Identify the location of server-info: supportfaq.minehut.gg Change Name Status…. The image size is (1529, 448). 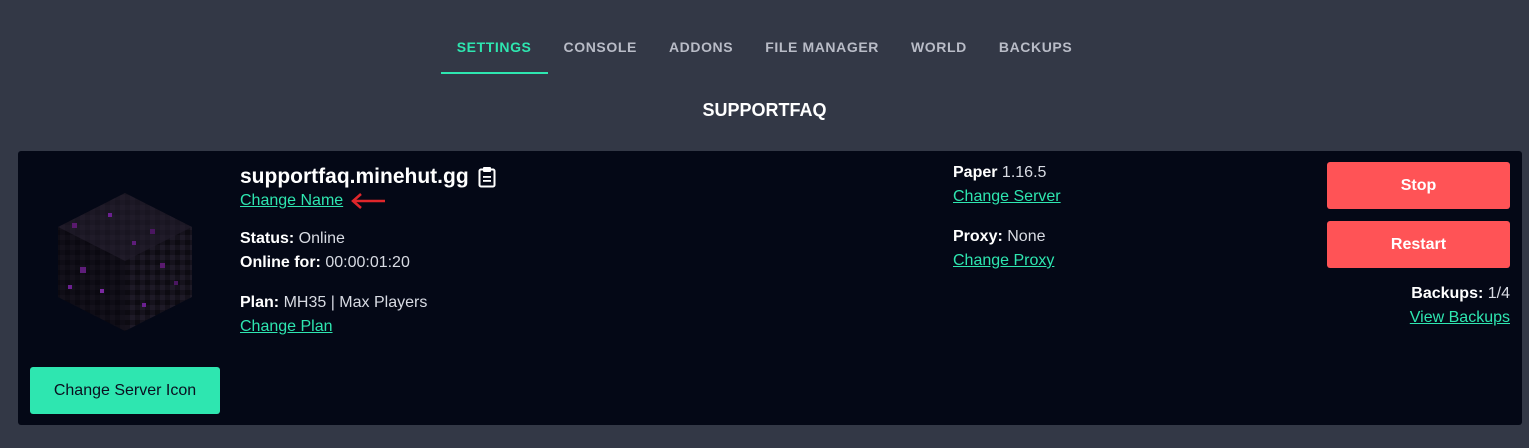
(368, 252).